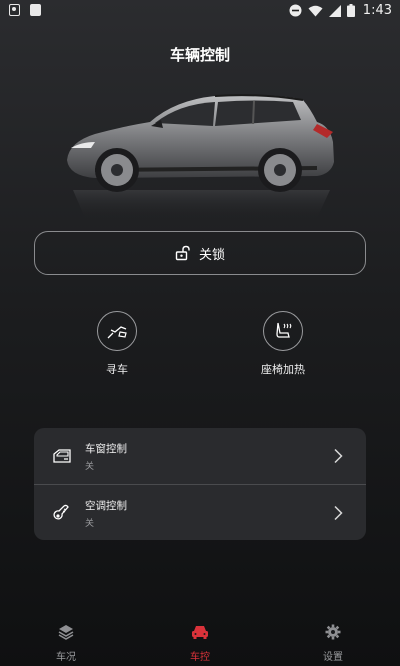 The width and height of the screenshot is (400, 666). I want to click on find-car-circle, so click(117, 331).